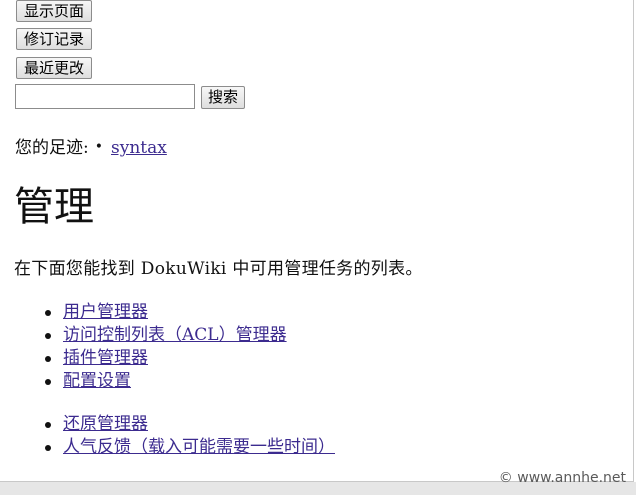  I want to click on popularity-feedback-link: 人气反馈（载入可能需要一些时间）, so click(199, 447).